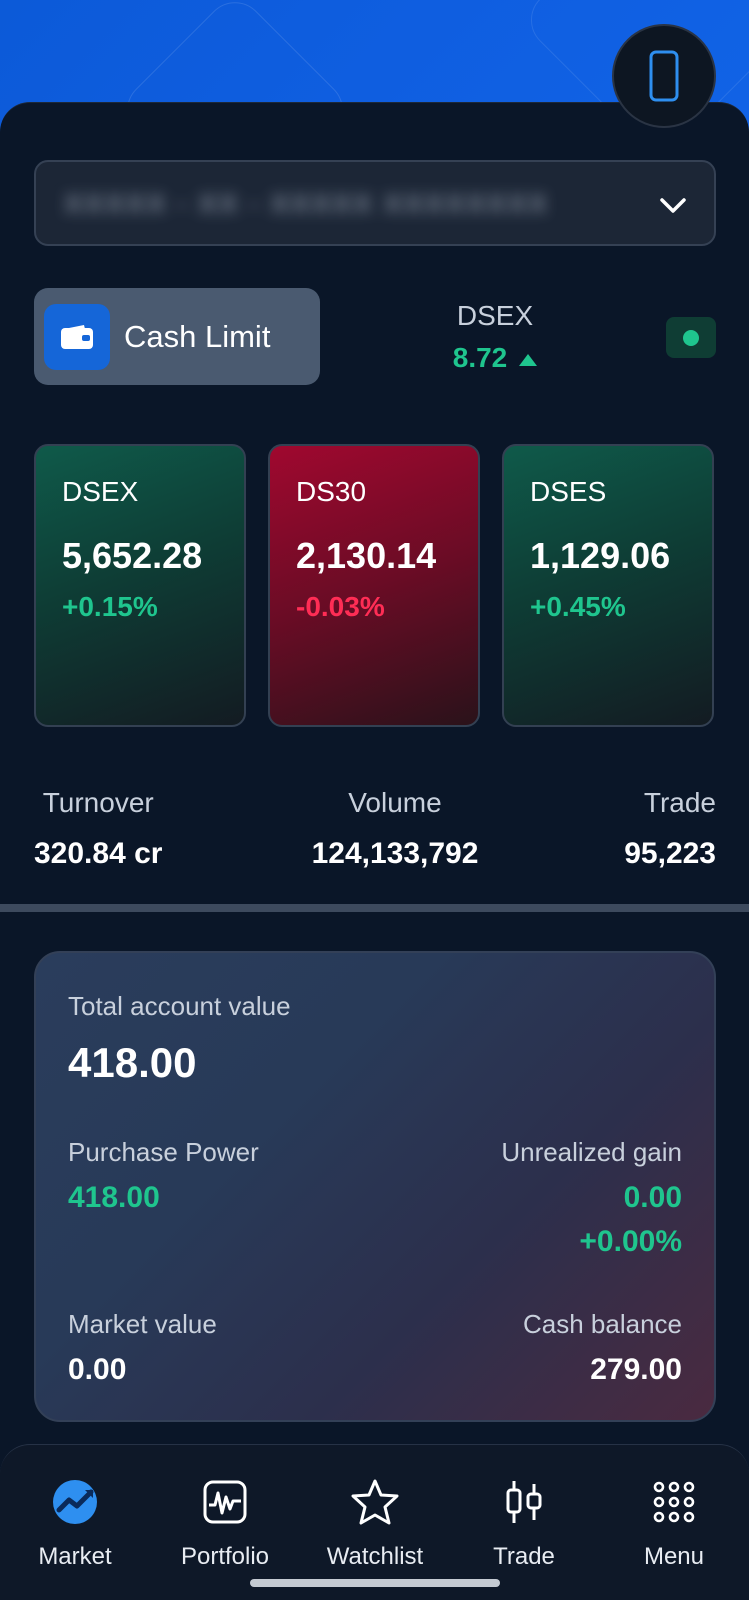 This screenshot has height=1600, width=749. Describe the element at coordinates (528, 359) in the screenshot. I see `arrow-up-icon` at that location.